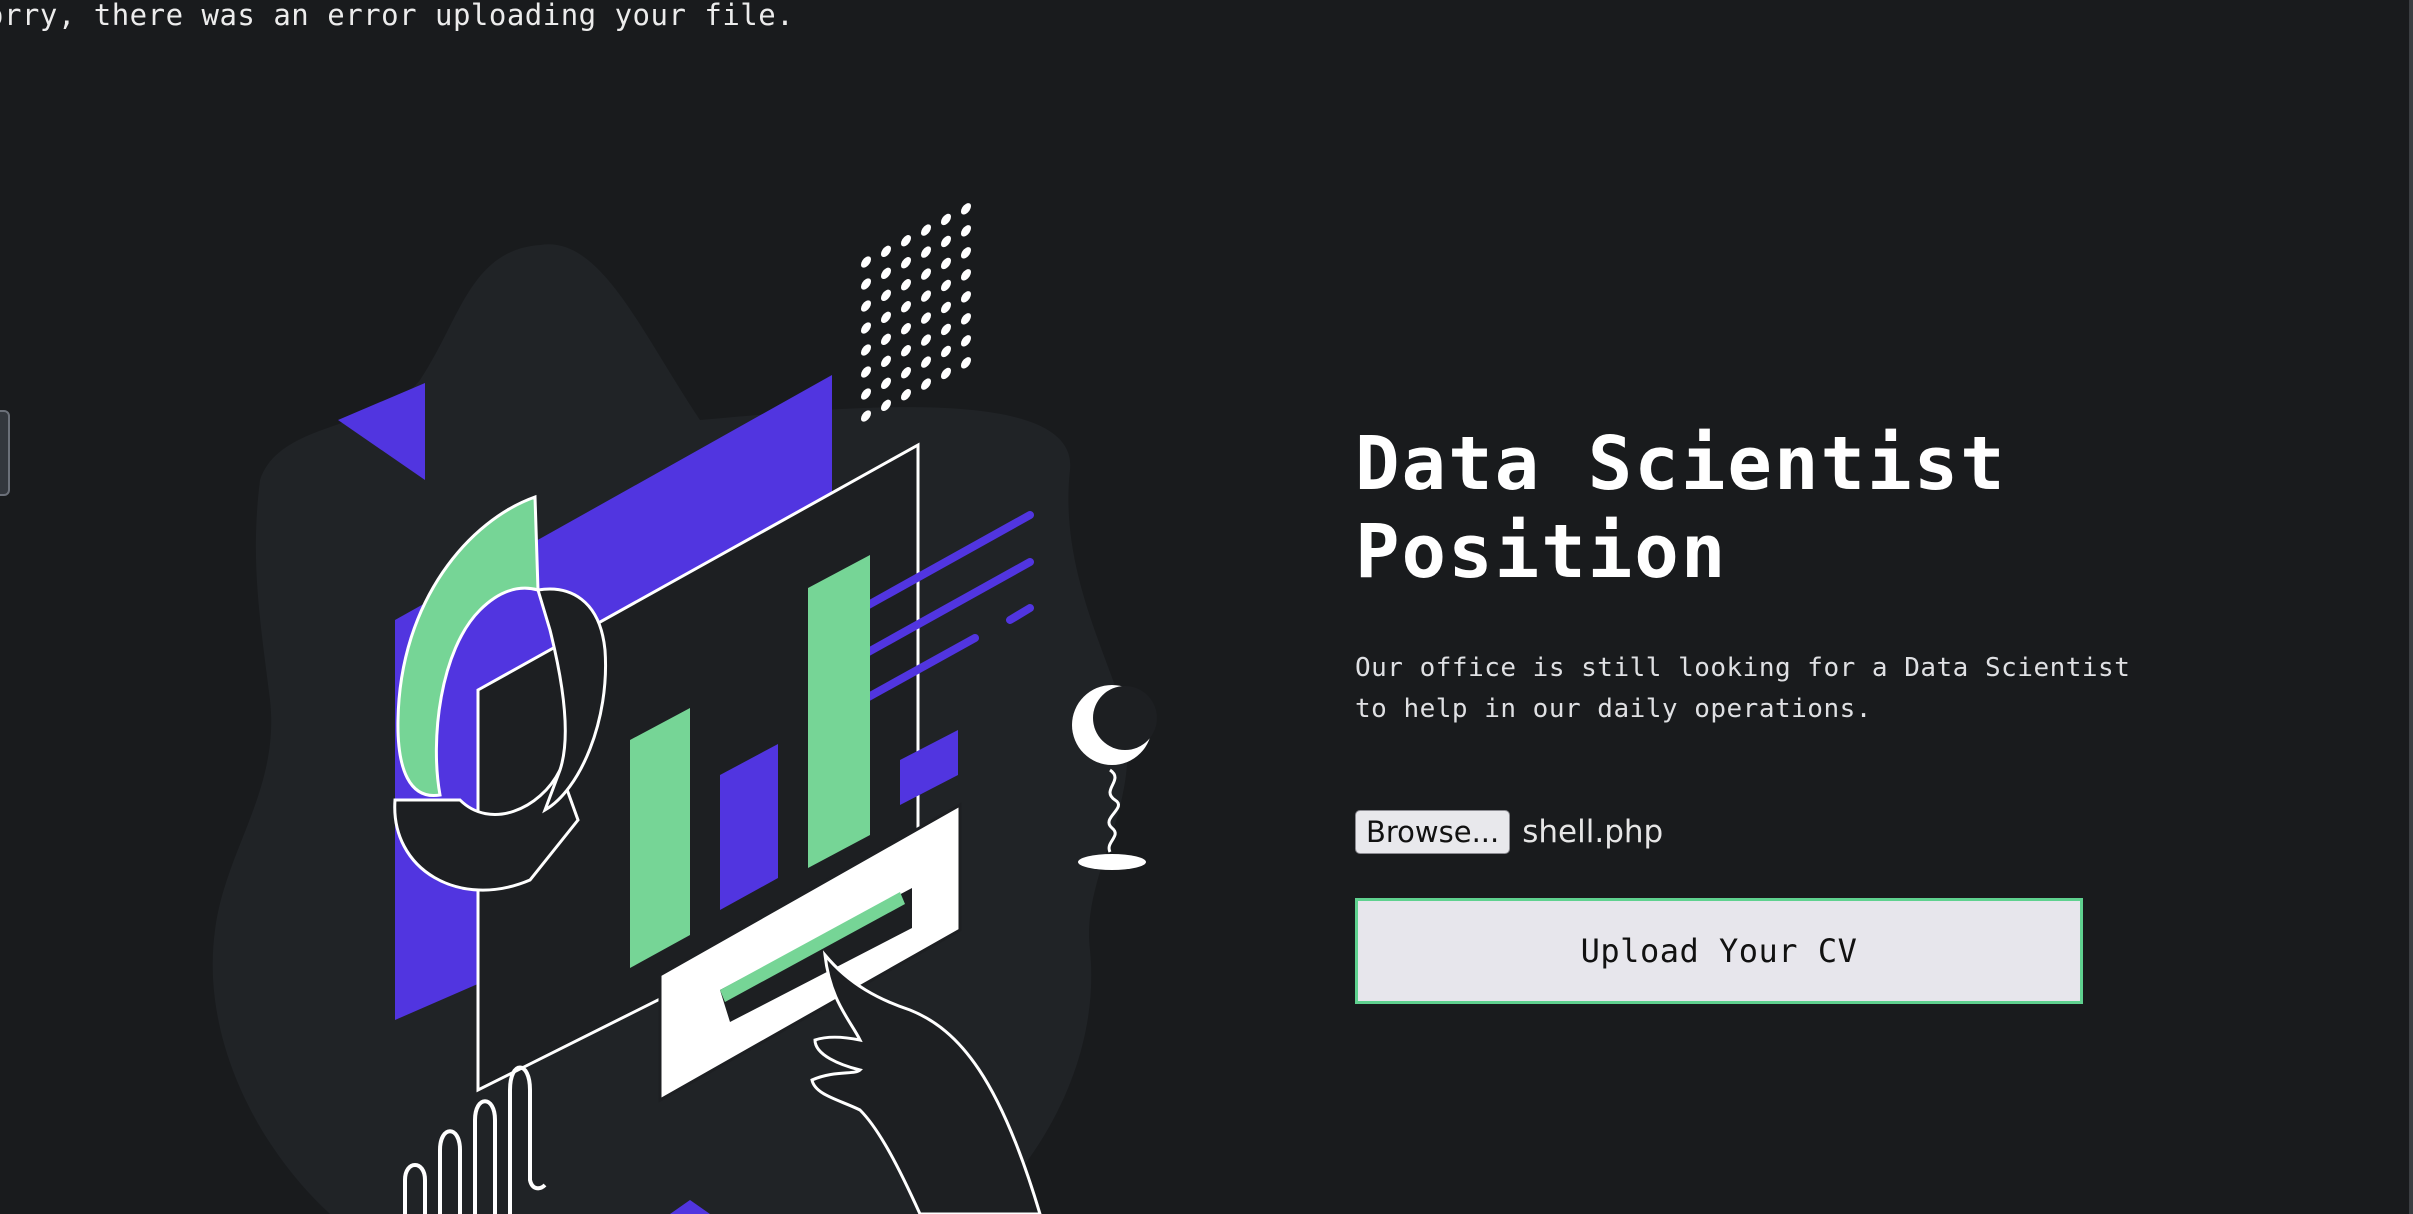  Describe the element at coordinates (2411, 607) in the screenshot. I see `scrollbar-track` at that location.